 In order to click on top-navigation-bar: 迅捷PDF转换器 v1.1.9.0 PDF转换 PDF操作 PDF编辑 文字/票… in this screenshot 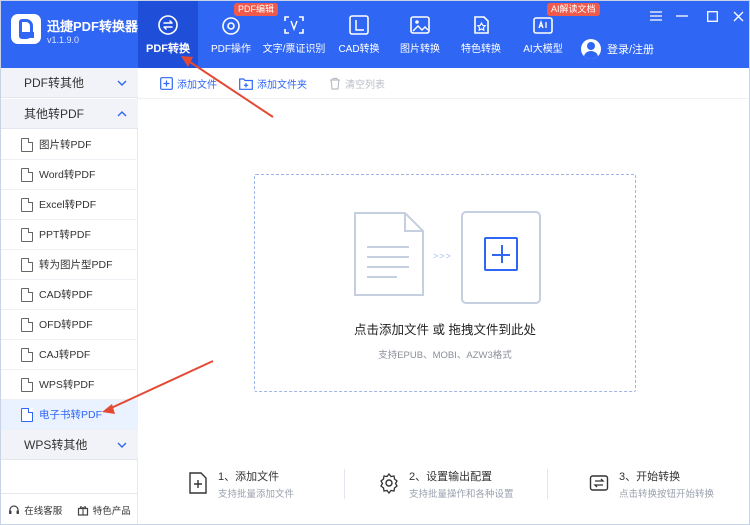, I will do `click(375, 34)`.